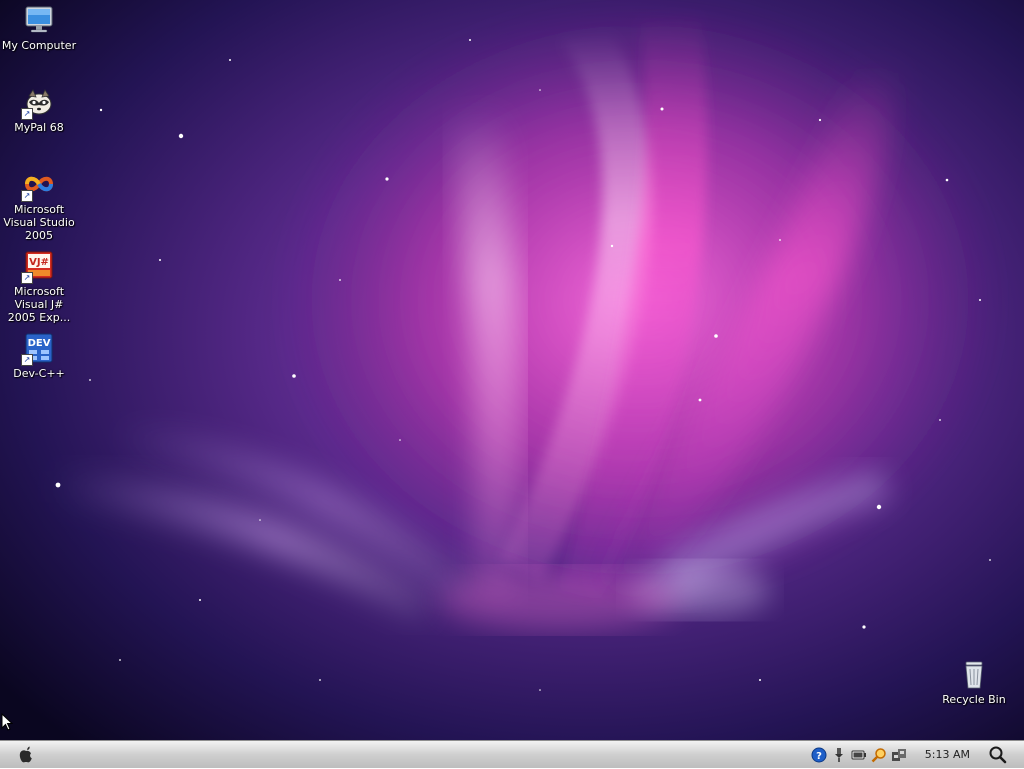 The image size is (1024, 769). Describe the element at coordinates (947, 754) in the screenshot. I see `taskbar-clock: 5:13 AM` at that location.